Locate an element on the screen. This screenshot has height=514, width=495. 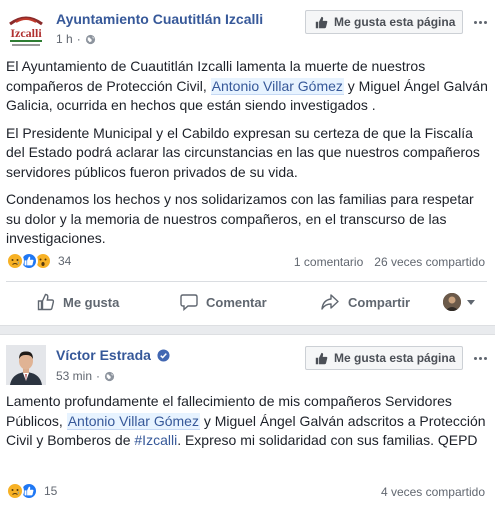
share-button: Compartir is located at coordinates (365, 302).